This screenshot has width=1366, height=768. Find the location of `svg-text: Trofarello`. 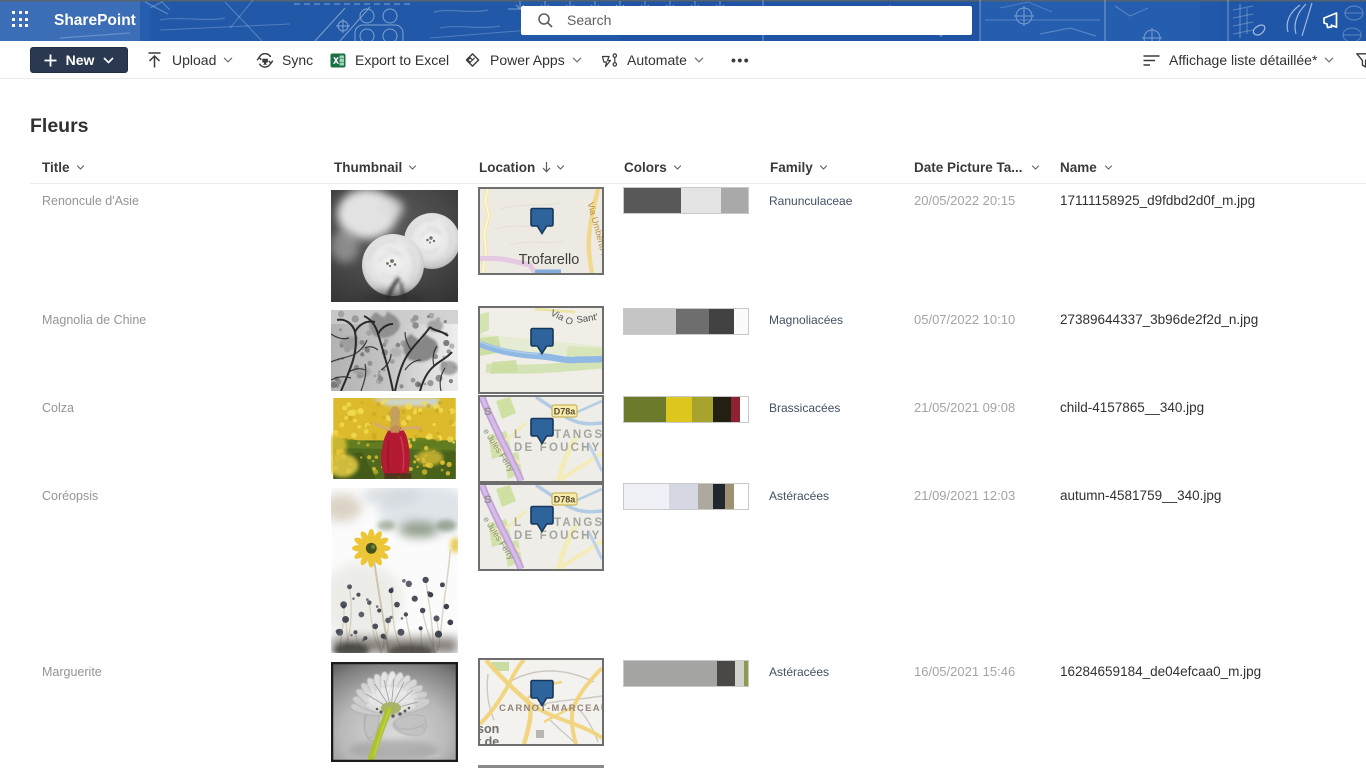

svg-text: Trofarello is located at coordinates (549, 260).